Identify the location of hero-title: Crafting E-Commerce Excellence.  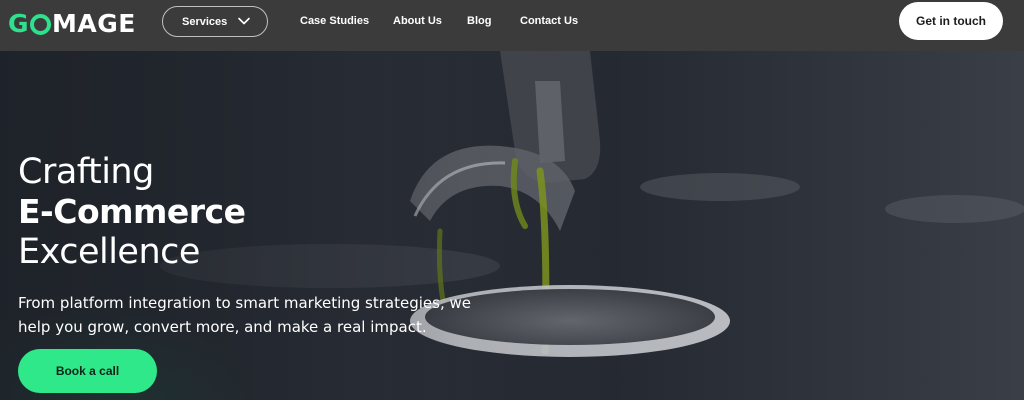
(132, 212).